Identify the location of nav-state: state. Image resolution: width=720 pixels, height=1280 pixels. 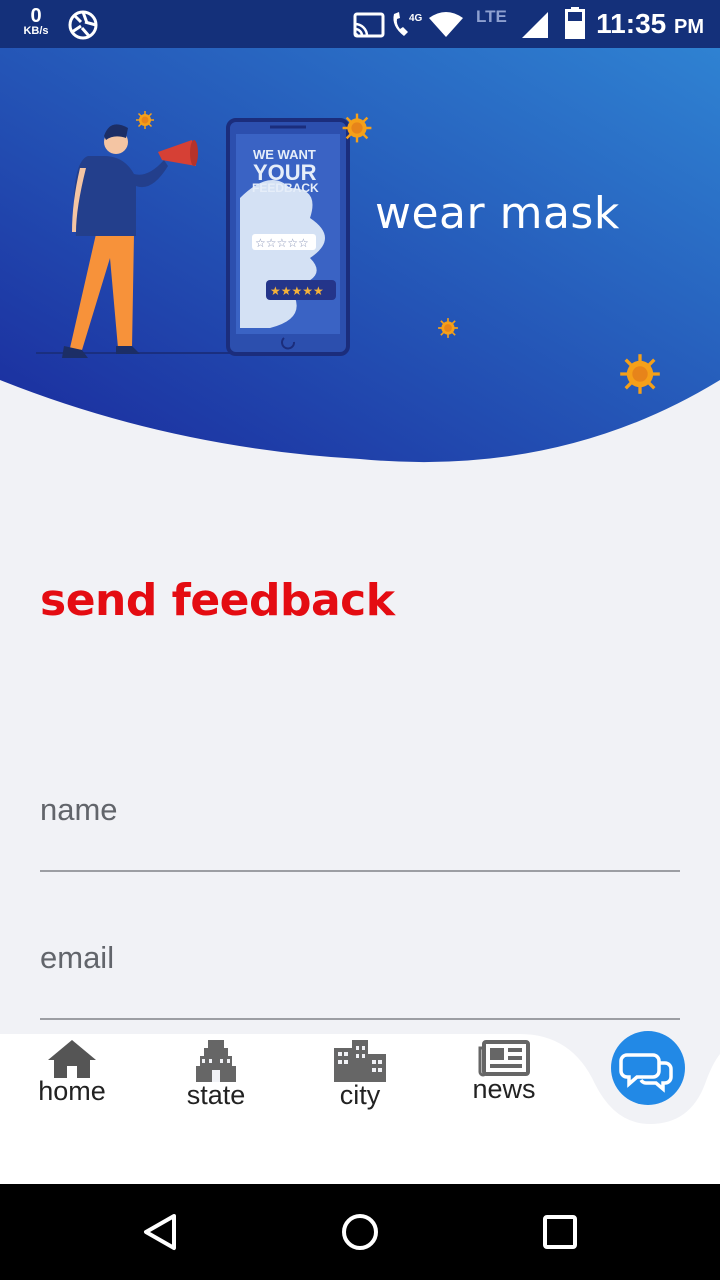
(216, 1072).